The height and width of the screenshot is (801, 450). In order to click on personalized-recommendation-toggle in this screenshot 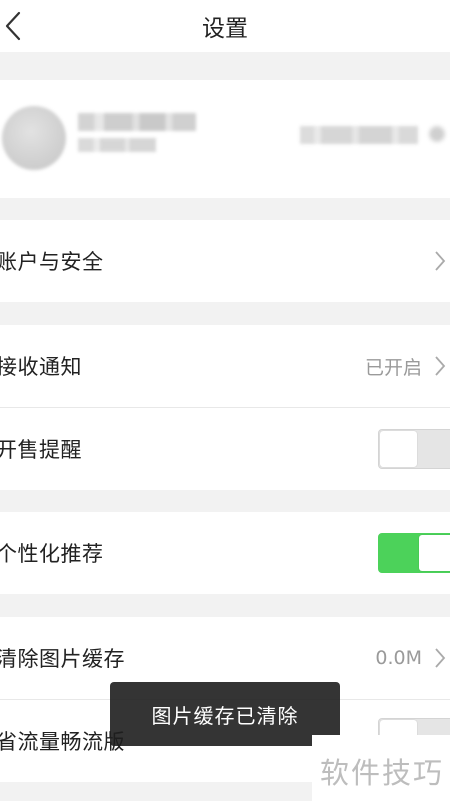, I will do `click(414, 553)`.